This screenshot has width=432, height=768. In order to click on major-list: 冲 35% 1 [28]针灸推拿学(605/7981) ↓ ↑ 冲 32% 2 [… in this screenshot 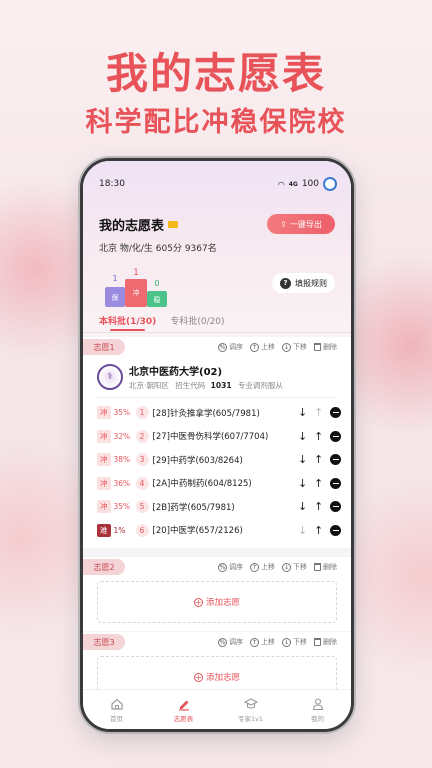, I will do `click(217, 473)`.